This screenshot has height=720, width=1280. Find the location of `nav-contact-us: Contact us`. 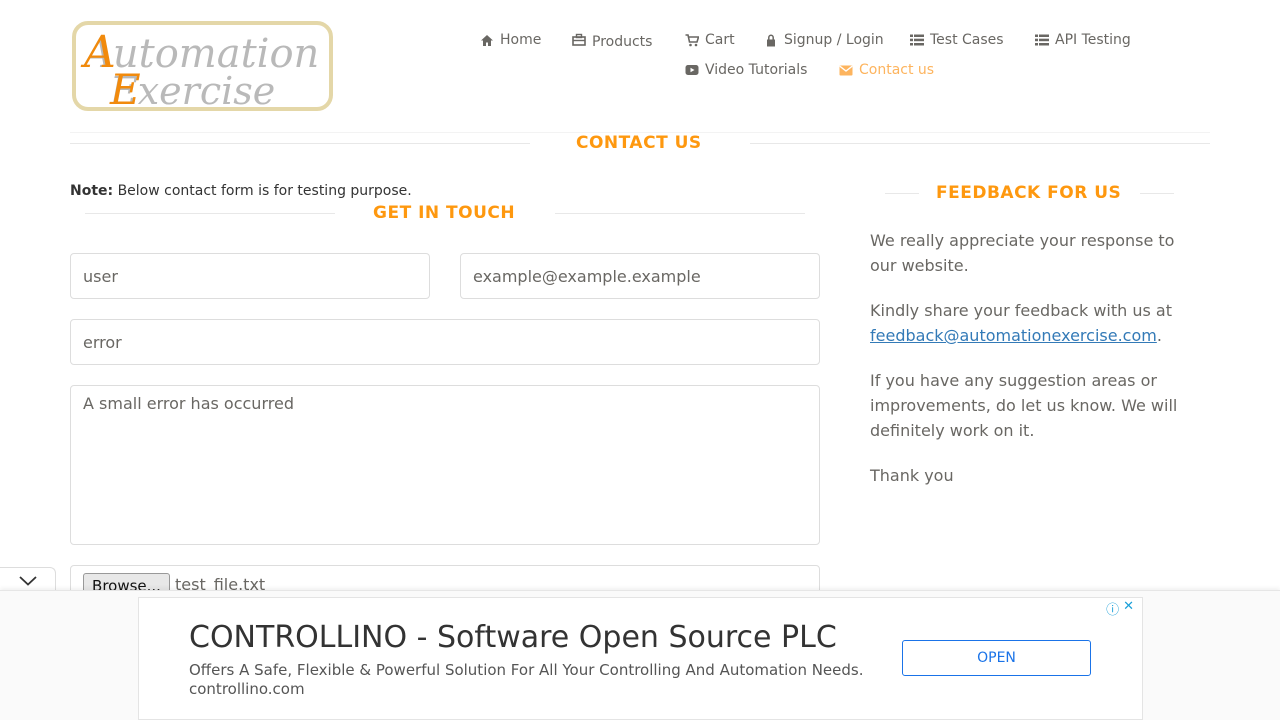

nav-contact-us: Contact us is located at coordinates (886, 70).